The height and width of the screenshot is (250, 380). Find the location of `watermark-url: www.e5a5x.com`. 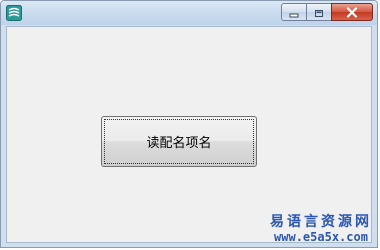

watermark-url: www.e5a5x.com is located at coordinates (321, 236).